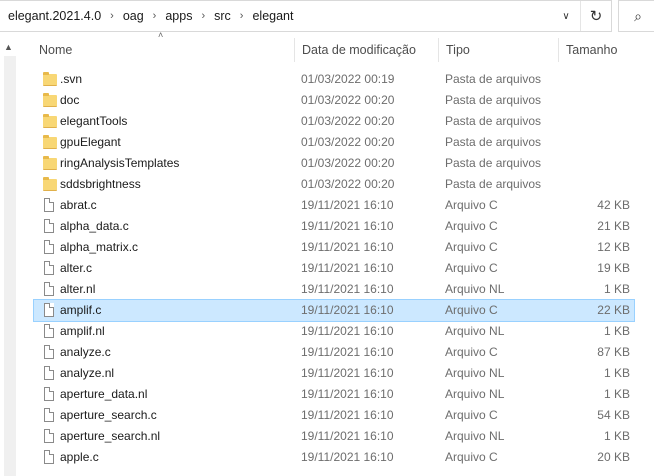 This screenshot has height=476, width=654. Describe the element at coordinates (79, 457) in the screenshot. I see `file-name: apple.c` at that location.